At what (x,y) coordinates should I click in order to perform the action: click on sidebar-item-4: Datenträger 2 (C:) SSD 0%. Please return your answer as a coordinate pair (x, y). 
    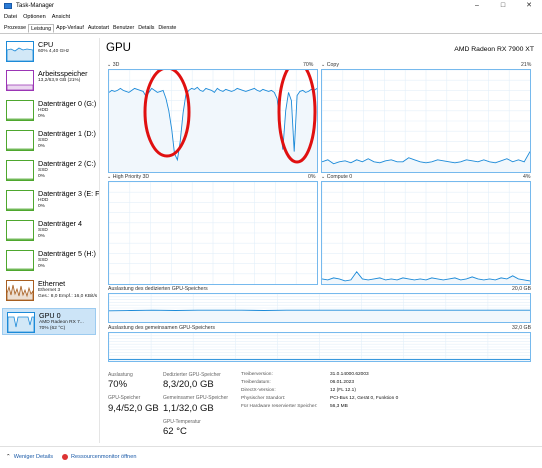
    Looking at the image, I should click on (49, 170).